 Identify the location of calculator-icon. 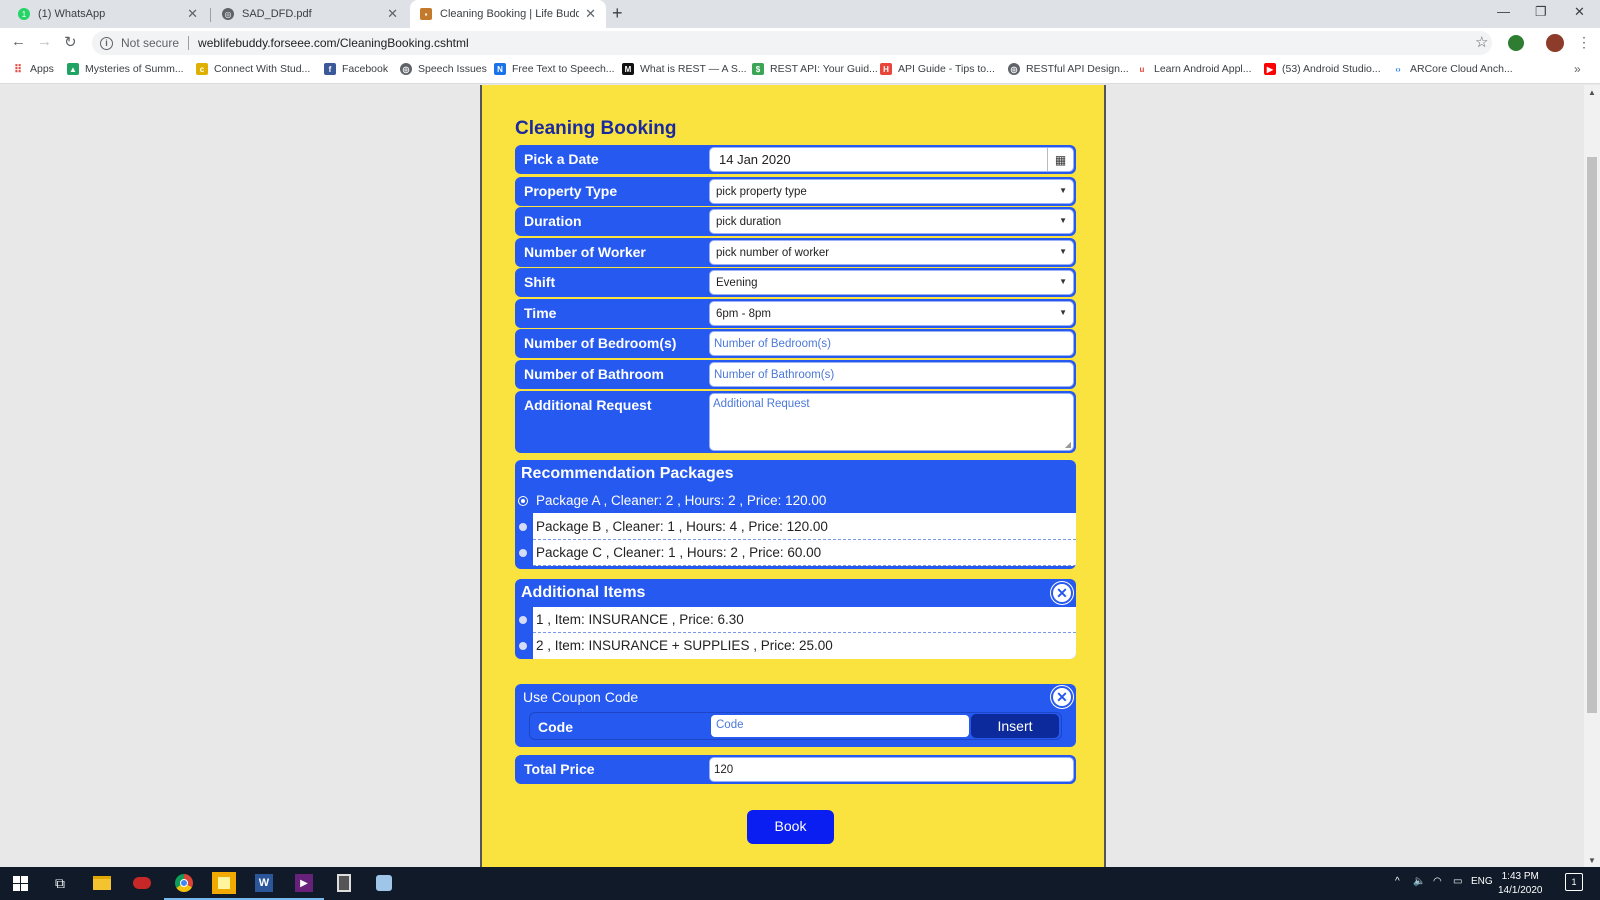
(344, 883).